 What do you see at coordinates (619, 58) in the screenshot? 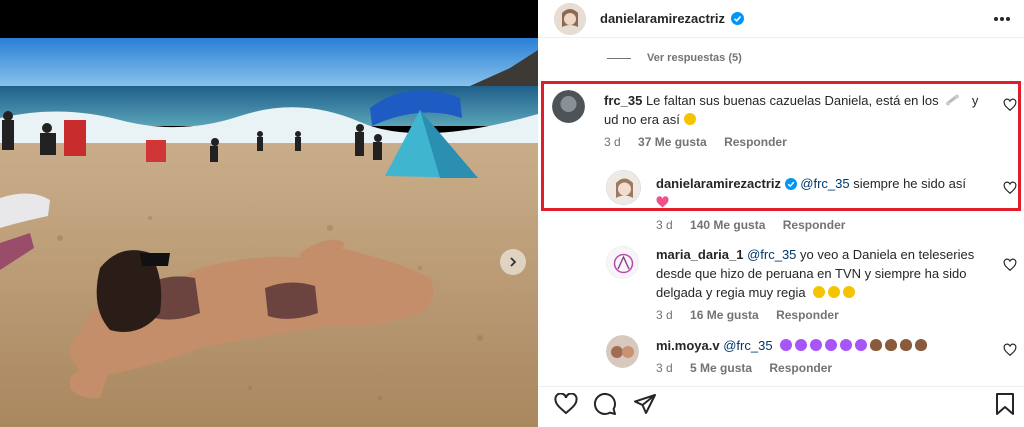
I see `view-replies-line` at bounding box center [619, 58].